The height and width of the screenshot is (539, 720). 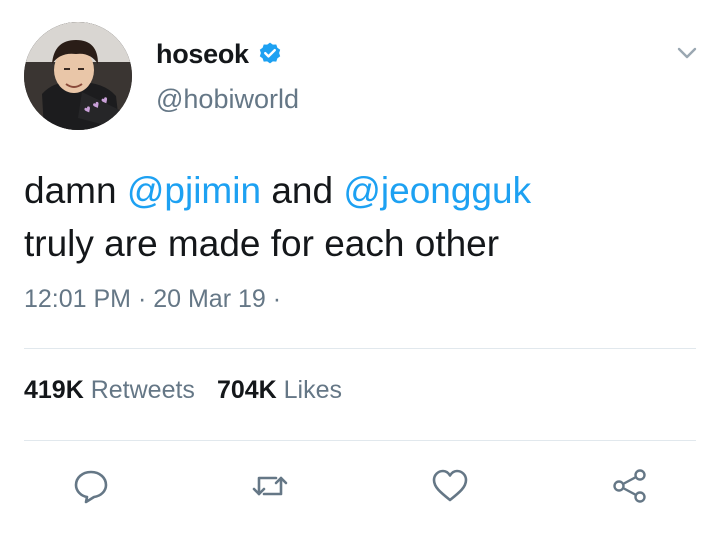 I want to click on tweet-line-1: damn @pjimin and @jeongguk, so click(x=364, y=190).